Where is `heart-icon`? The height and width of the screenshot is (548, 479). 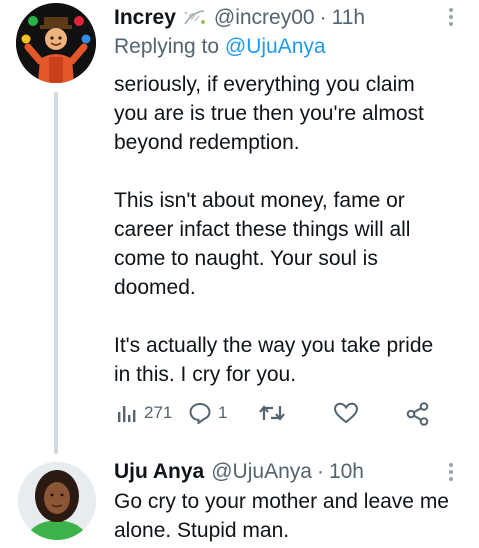
heart-icon is located at coordinates (346, 413).